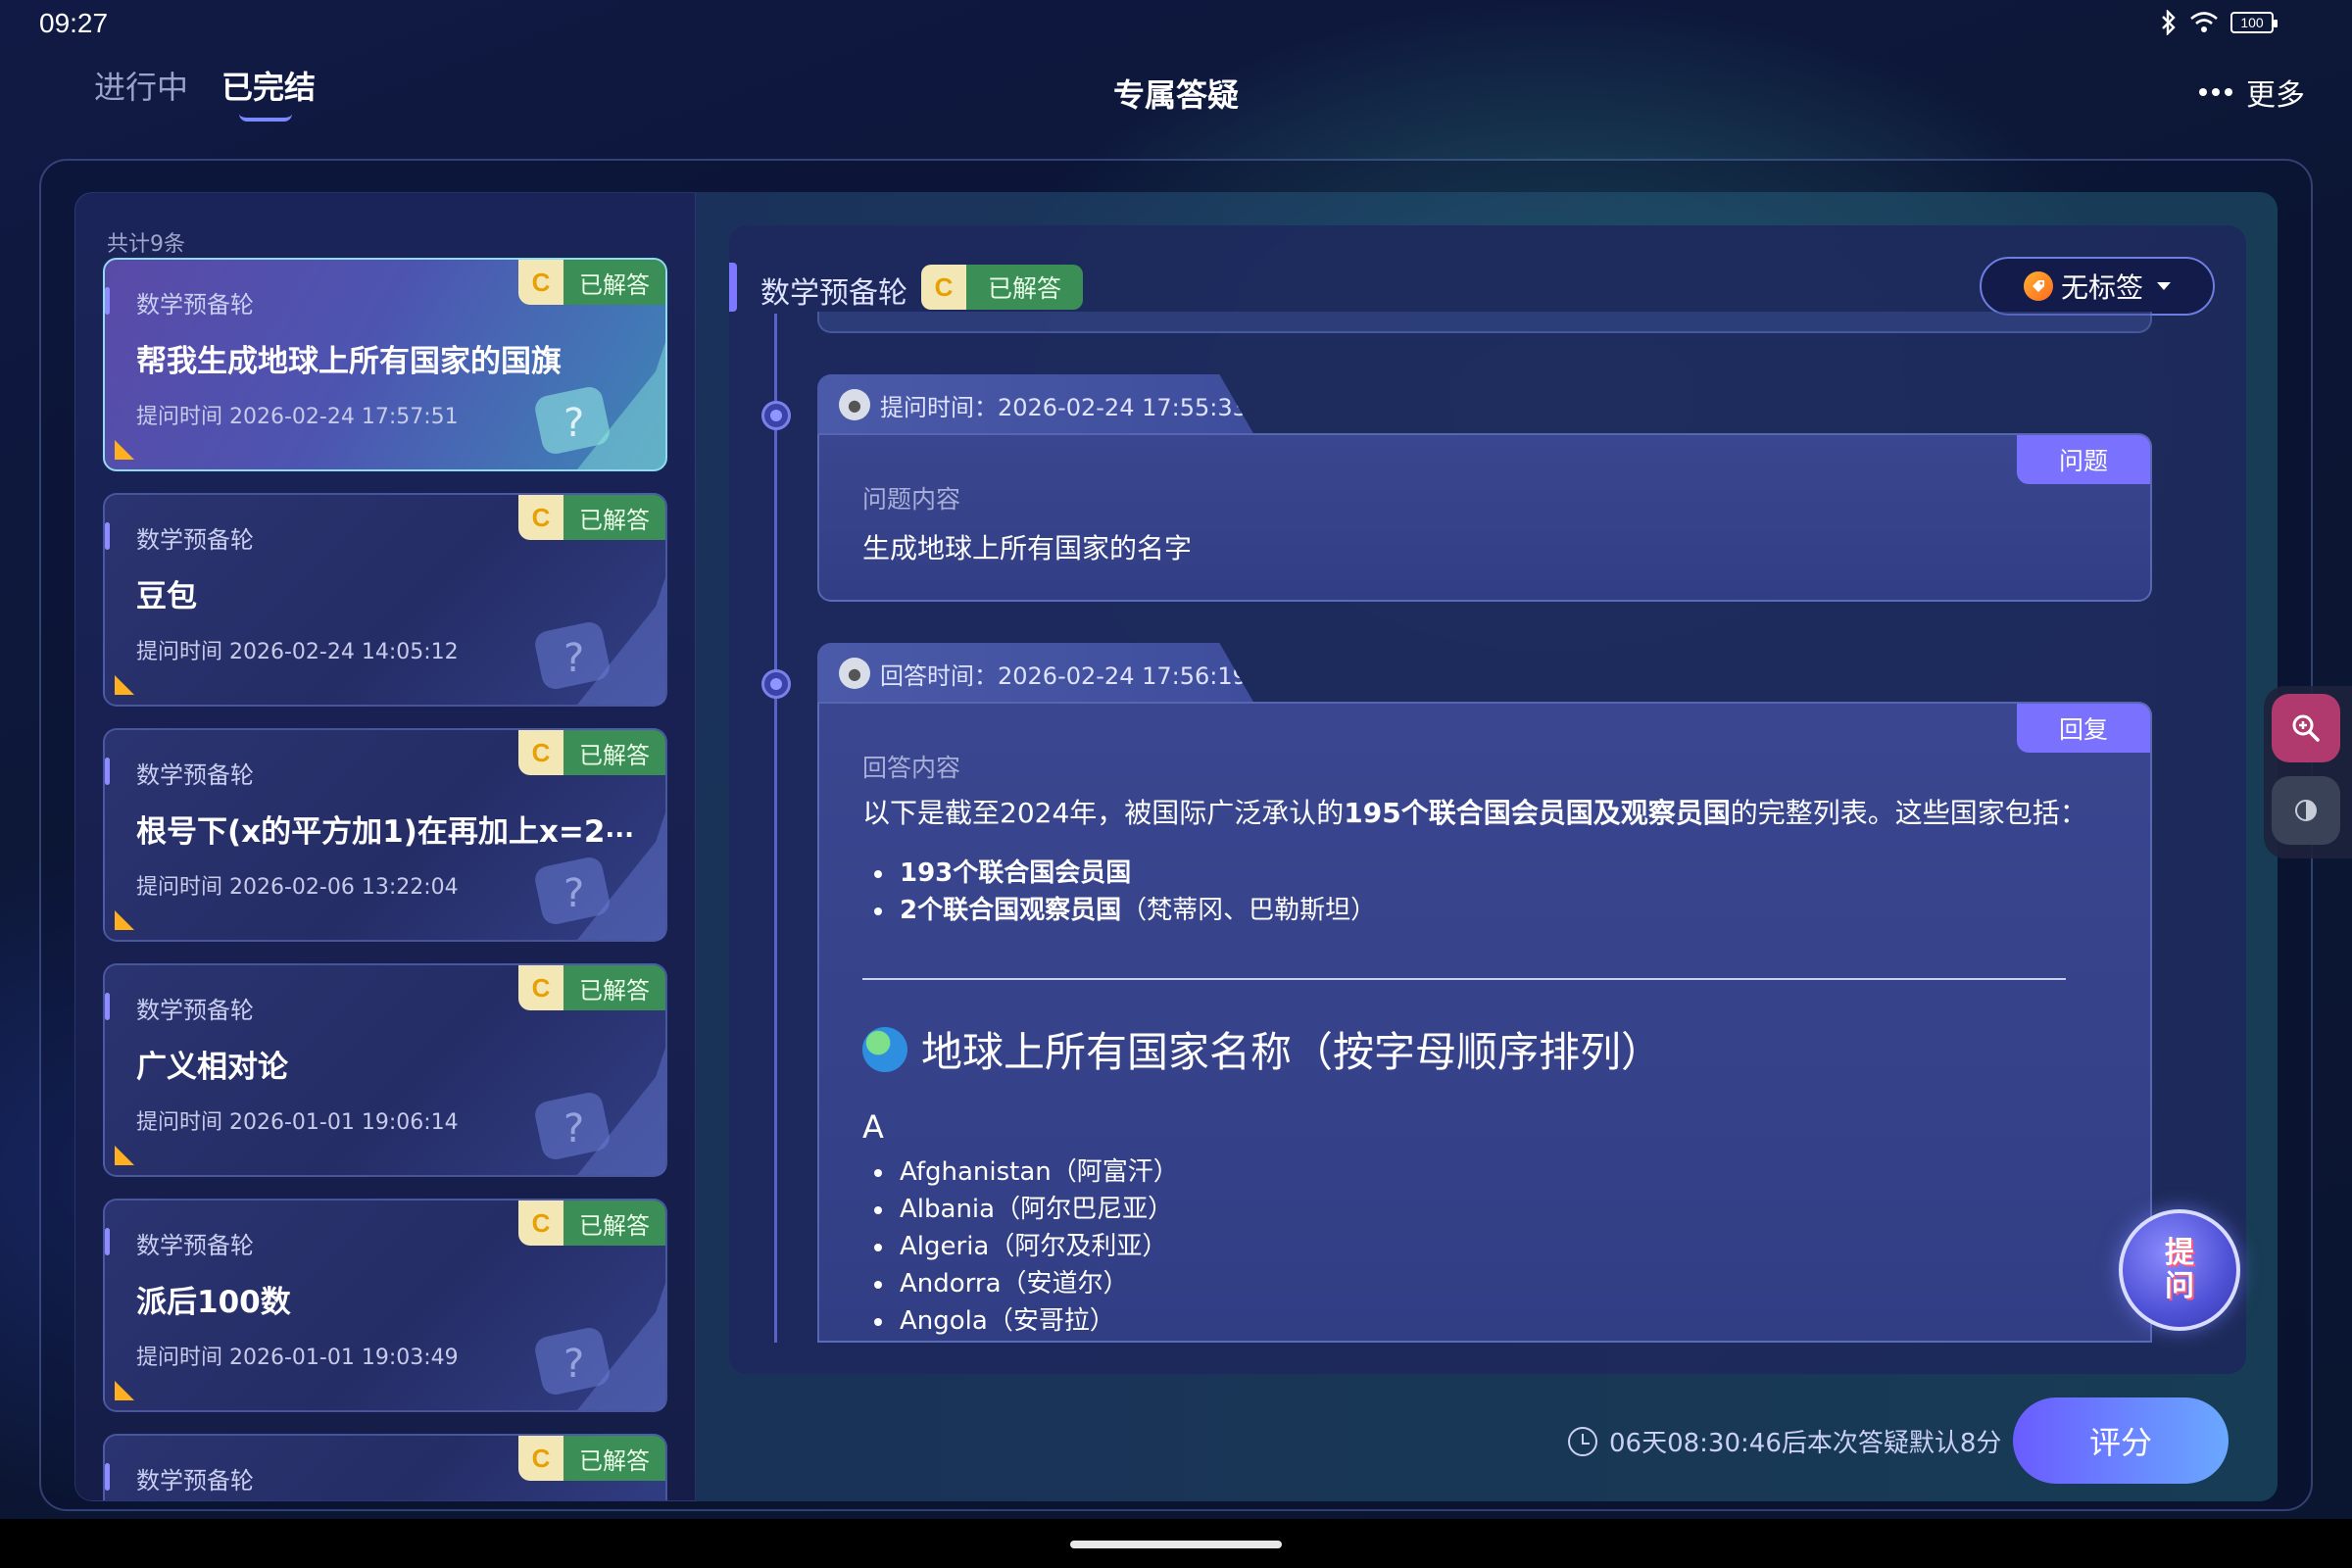 This screenshot has height=1568, width=2352. What do you see at coordinates (297, 1122) in the screenshot?
I see `card-time: 提问时间 2026-01-01 19:06:14` at bounding box center [297, 1122].